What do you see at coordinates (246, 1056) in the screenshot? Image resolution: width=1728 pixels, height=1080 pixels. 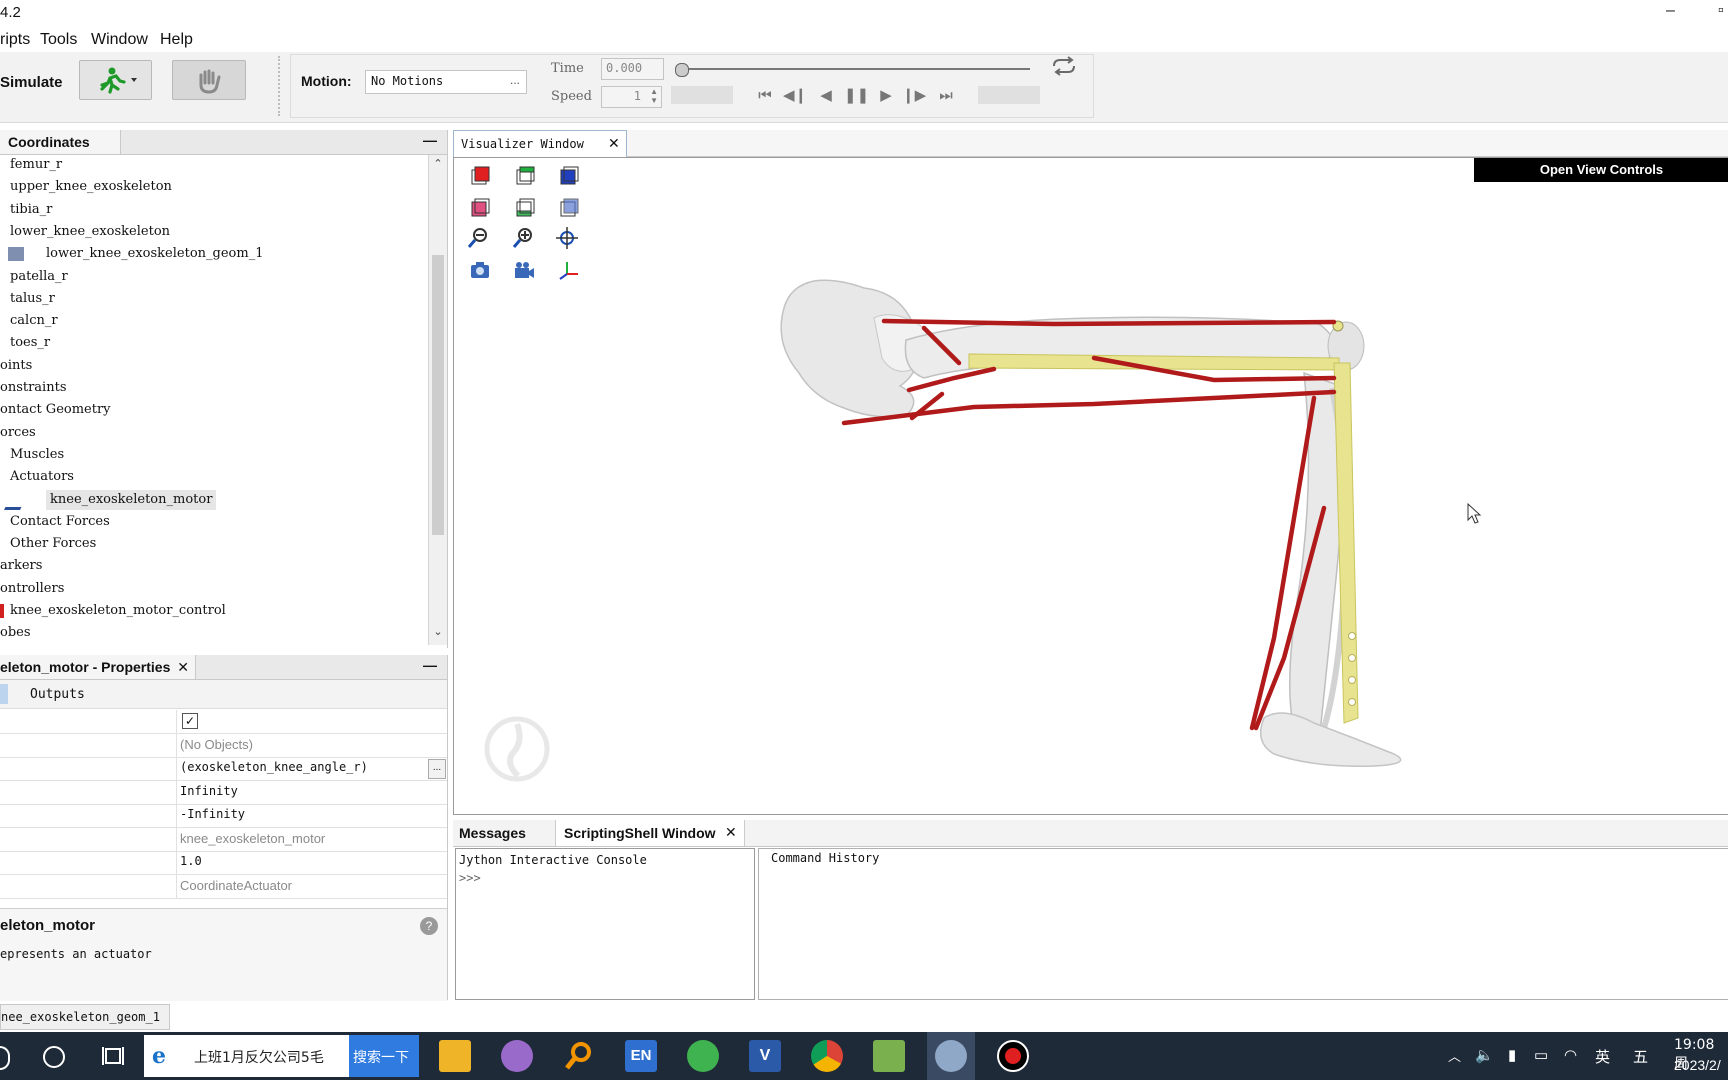 I see `taskbar-search-box: e 上班1月反欠公司5毛` at bounding box center [246, 1056].